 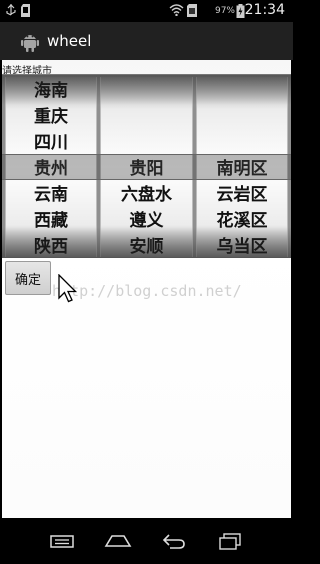 What do you see at coordinates (174, 541) in the screenshot?
I see `back-icon` at bounding box center [174, 541].